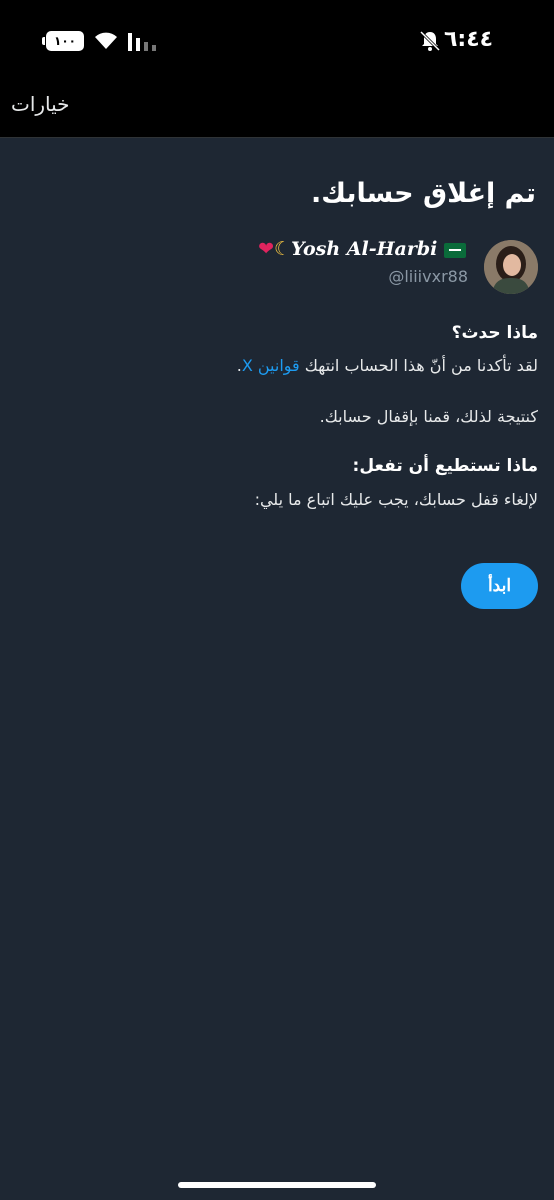  I want to click on flag-icon, so click(455, 250).